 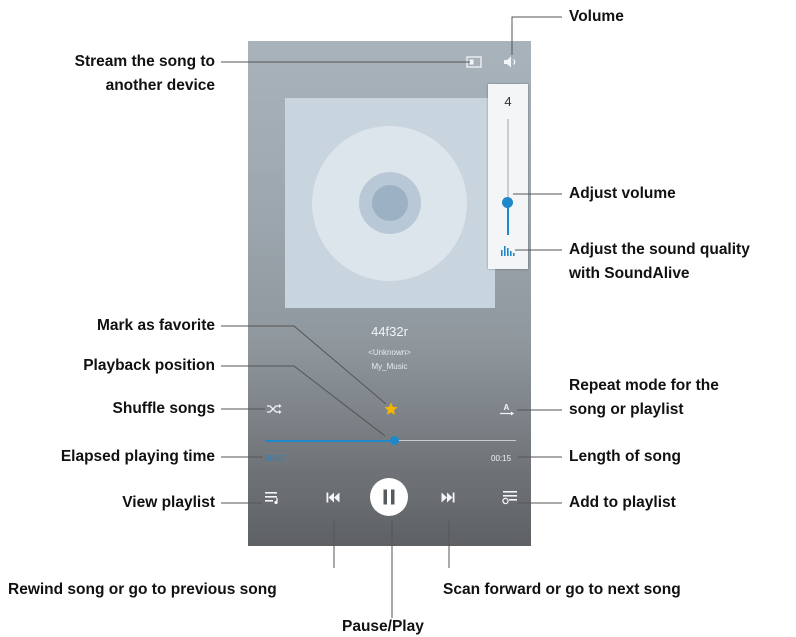 What do you see at coordinates (629, 273) in the screenshot?
I see `callout-soundalive-line2: with SoundAlive` at bounding box center [629, 273].